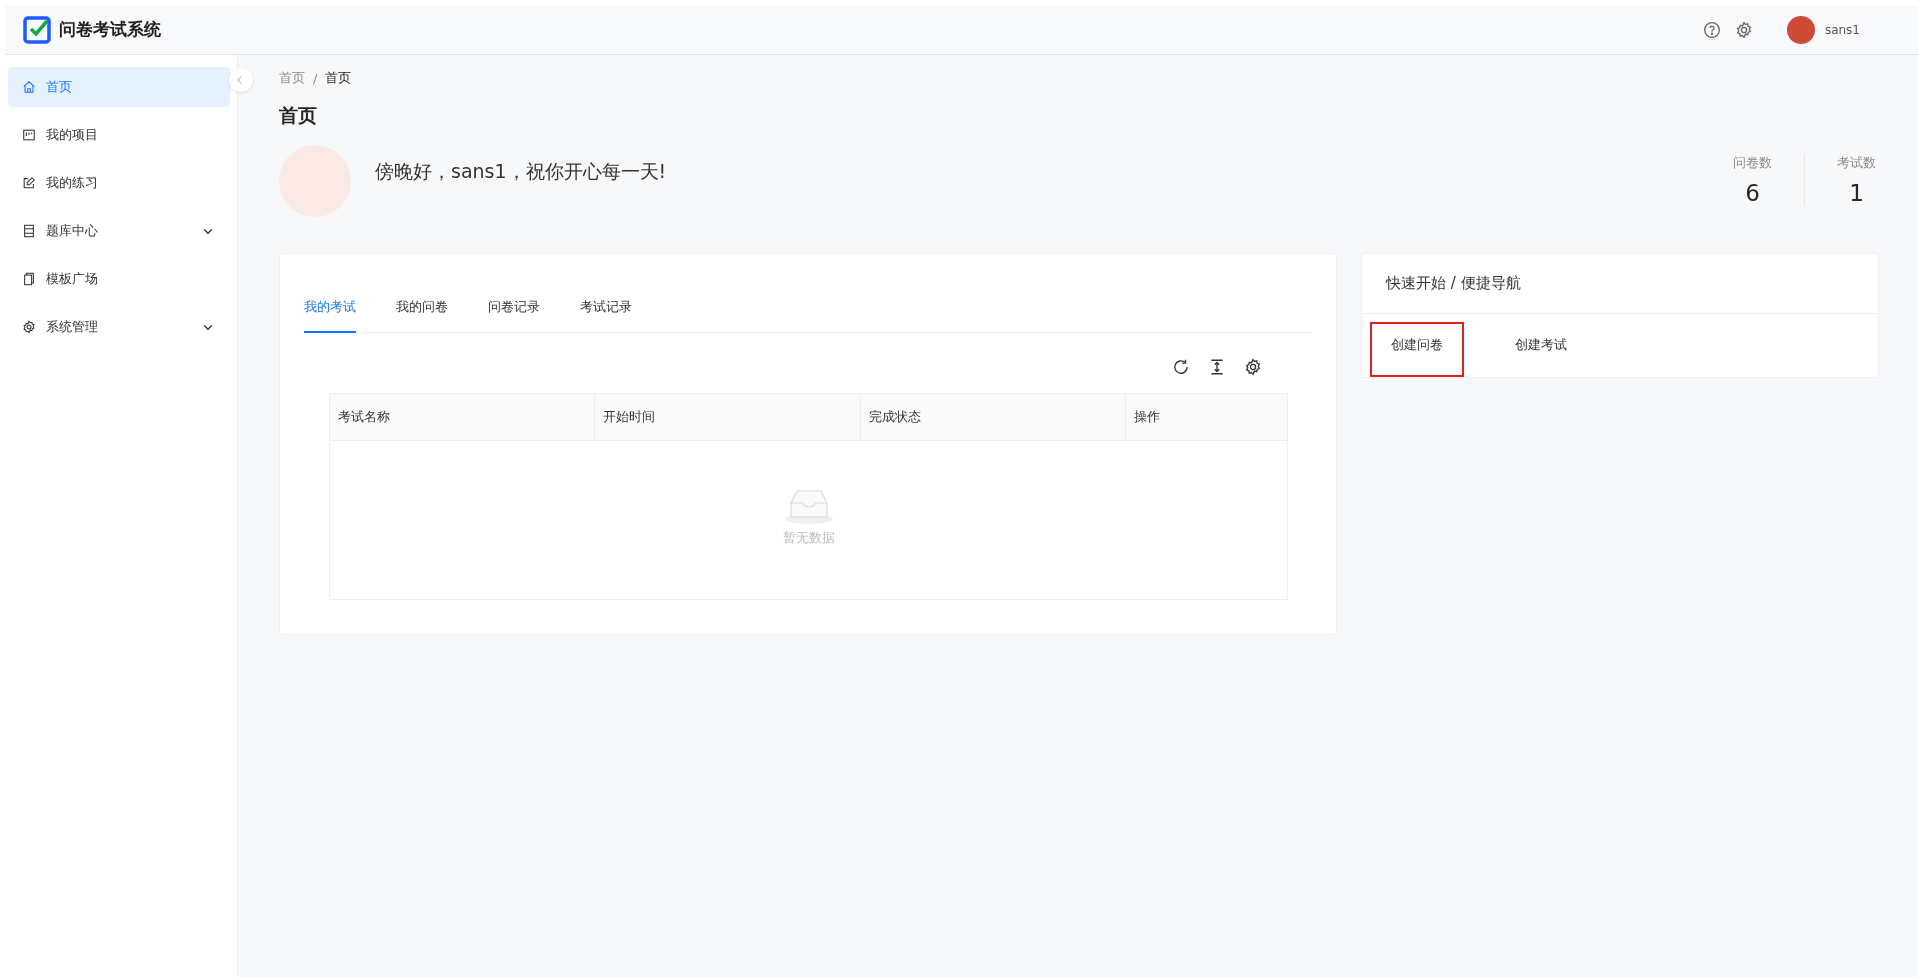 This screenshot has height=977, width=1918. What do you see at coordinates (521, 171) in the screenshot?
I see `greeting-text: 傍晚好，sans1，祝你开心每一天!` at bounding box center [521, 171].